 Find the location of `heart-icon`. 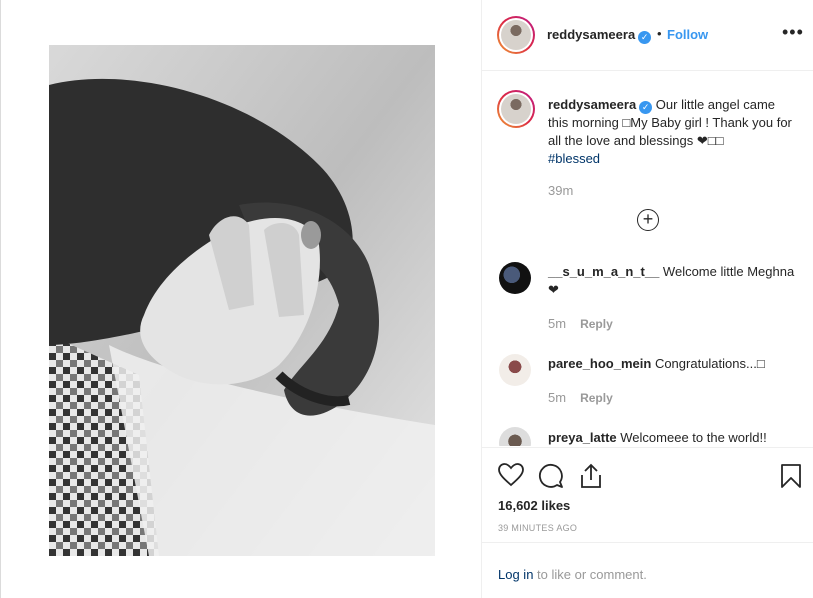

heart-icon is located at coordinates (511, 476).